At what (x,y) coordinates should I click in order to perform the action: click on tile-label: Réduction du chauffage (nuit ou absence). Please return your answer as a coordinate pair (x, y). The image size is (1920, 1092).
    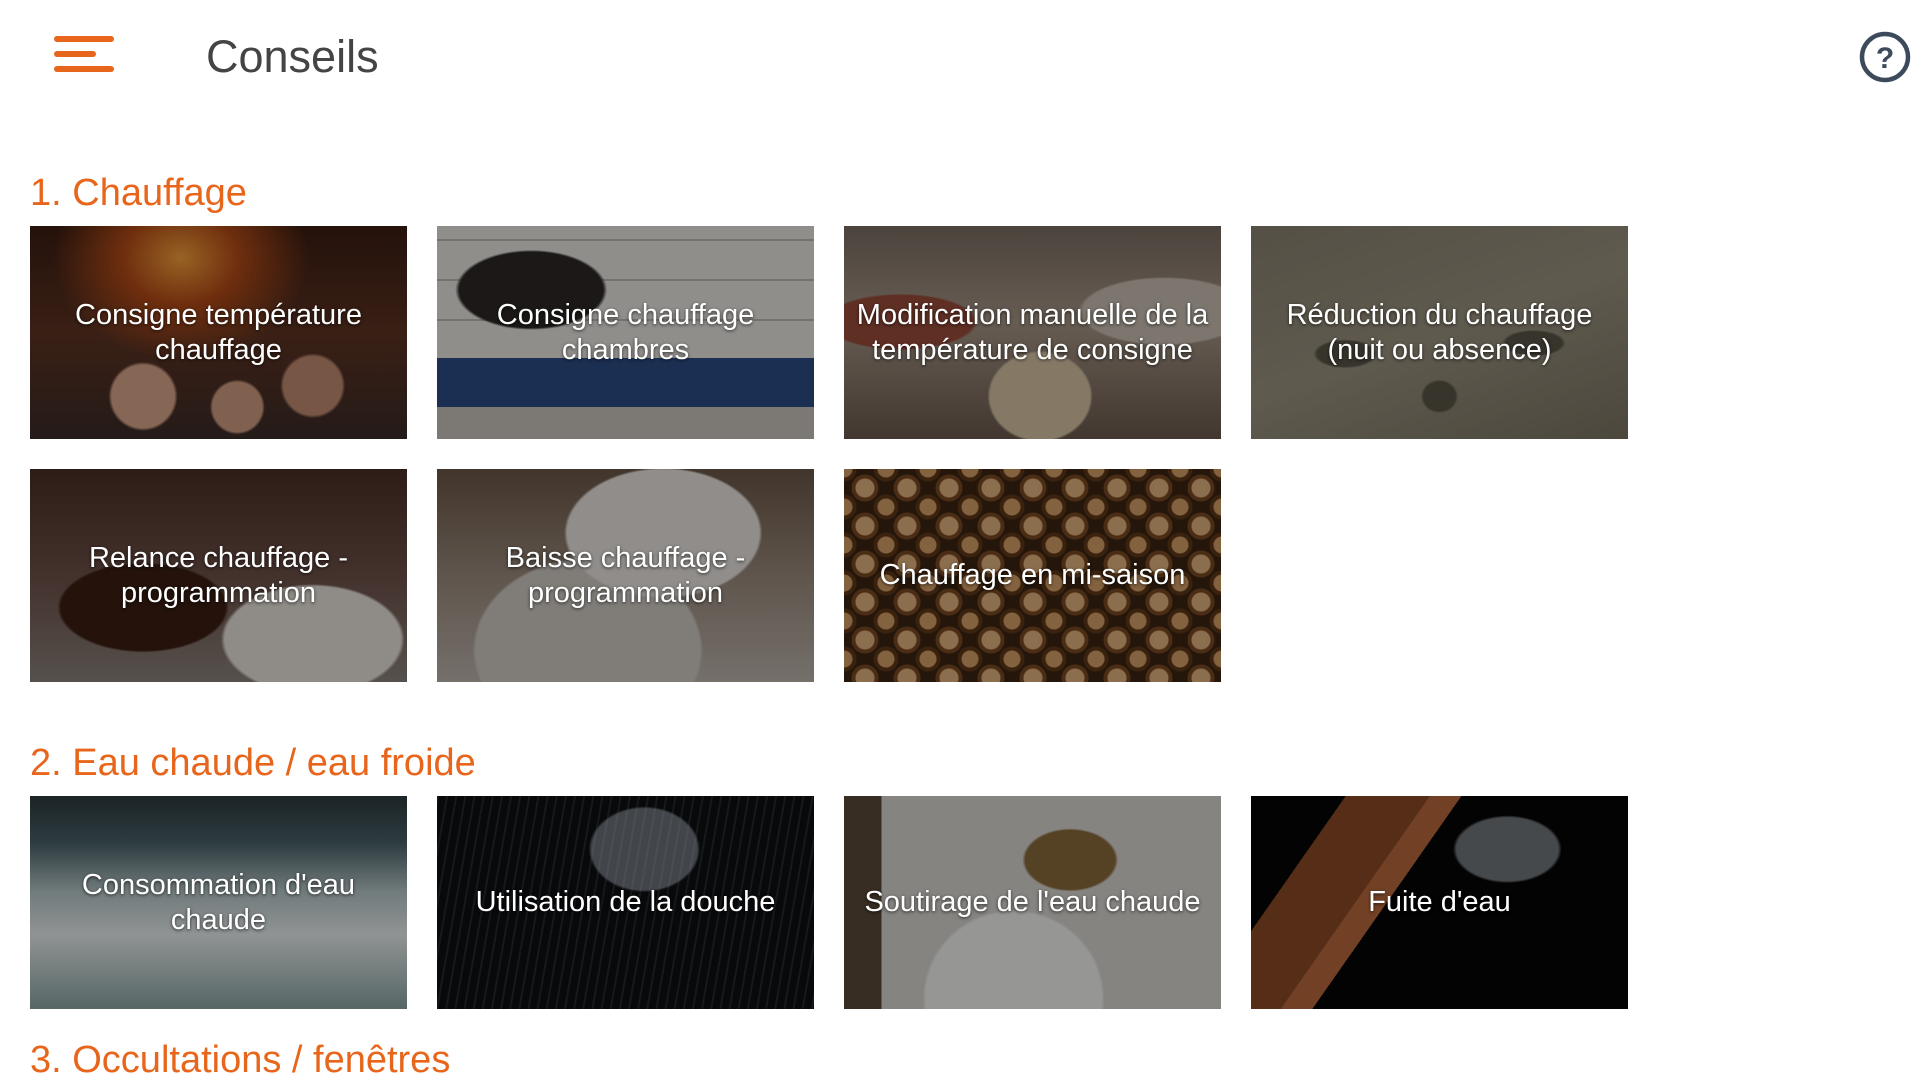
    Looking at the image, I should click on (1439, 332).